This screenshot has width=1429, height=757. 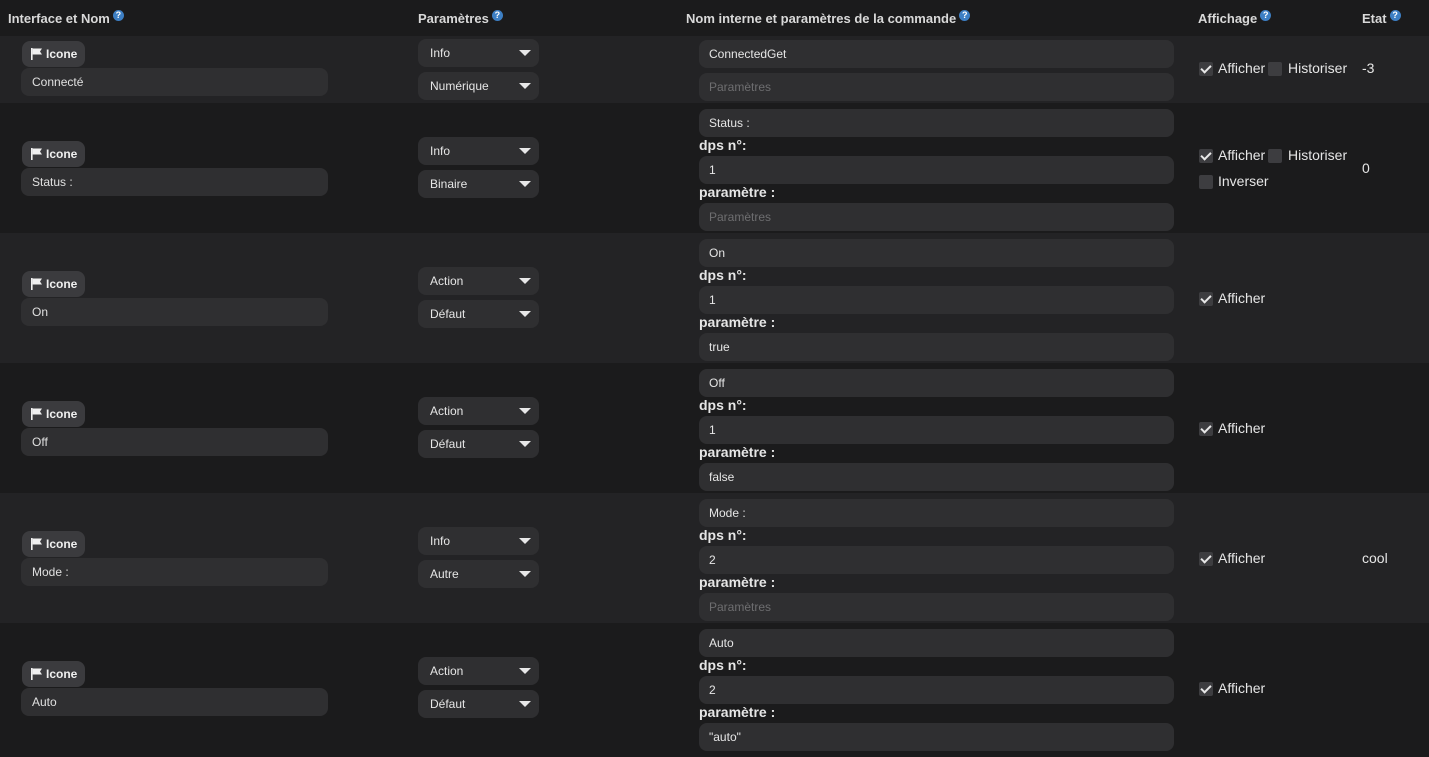 What do you see at coordinates (936, 347) in the screenshot?
I see `parameter-input: true` at bounding box center [936, 347].